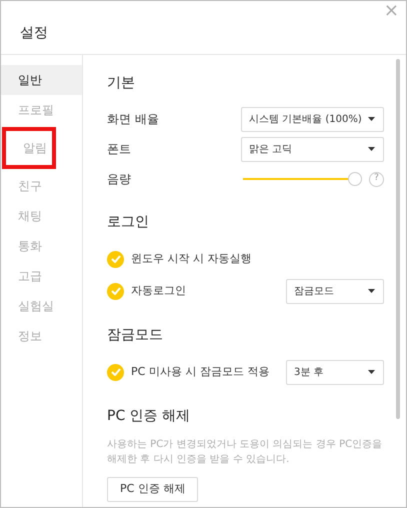 The height and width of the screenshot is (508, 407). Describe the element at coordinates (41, 216) in the screenshot. I see `sidebar-item: 채팅` at that location.